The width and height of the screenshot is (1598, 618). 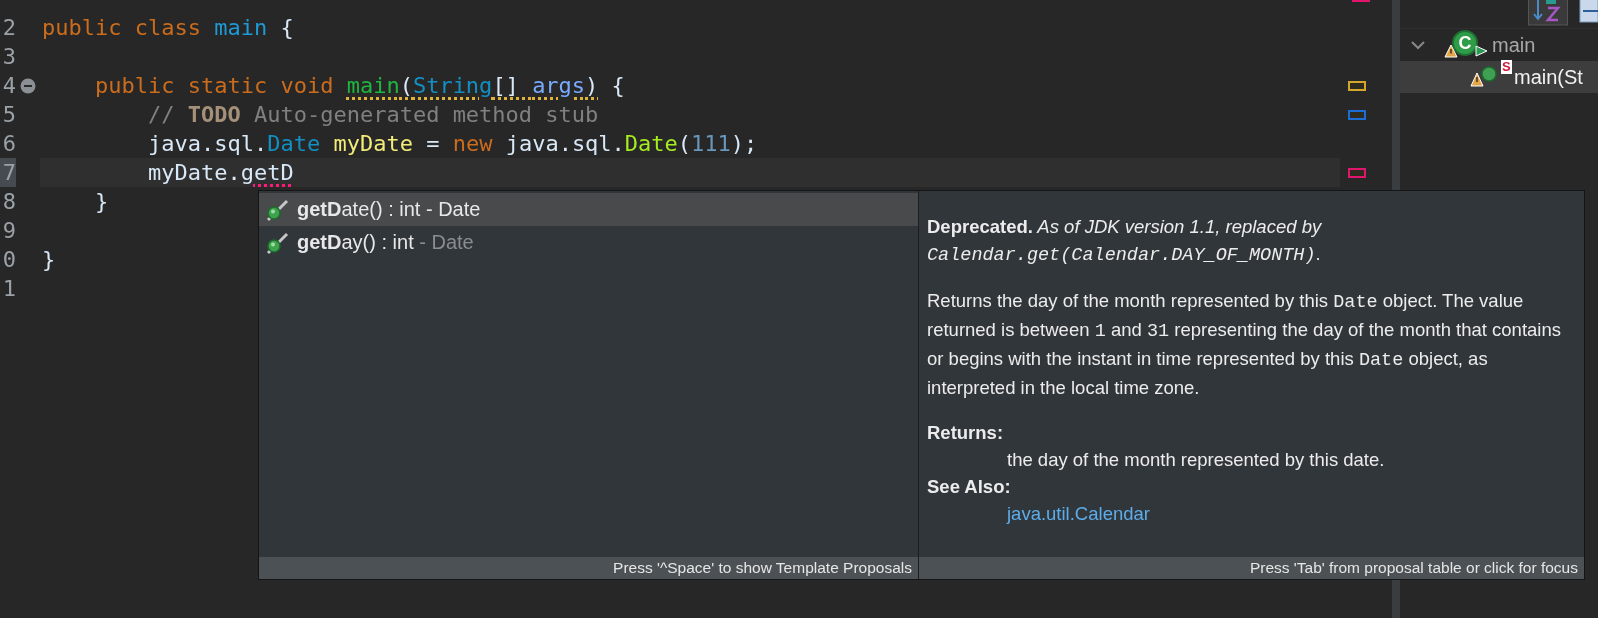 I want to click on line-number: 8, so click(x=8, y=202).